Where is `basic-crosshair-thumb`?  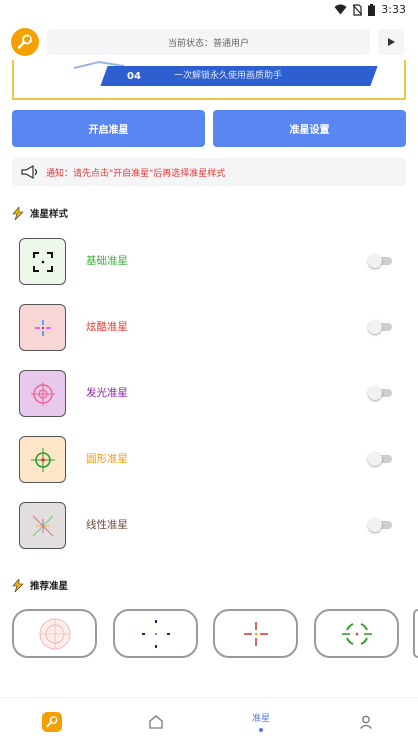
basic-crosshair-thumb is located at coordinates (42, 261).